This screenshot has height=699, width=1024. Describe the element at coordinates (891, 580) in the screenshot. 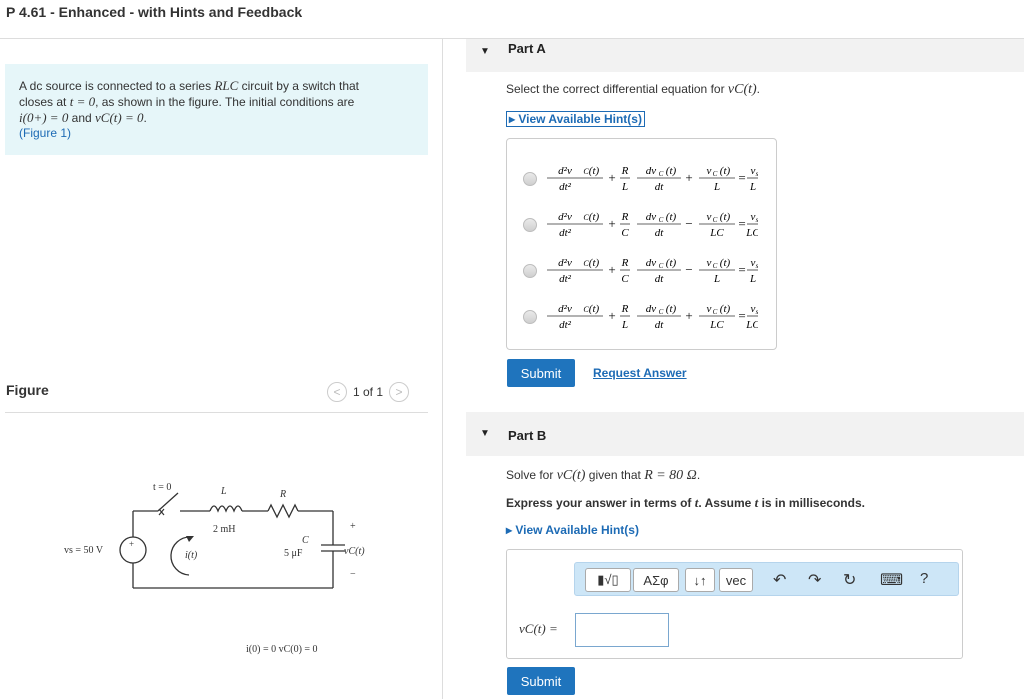

I see `keyboard-icon: ⌨` at that location.